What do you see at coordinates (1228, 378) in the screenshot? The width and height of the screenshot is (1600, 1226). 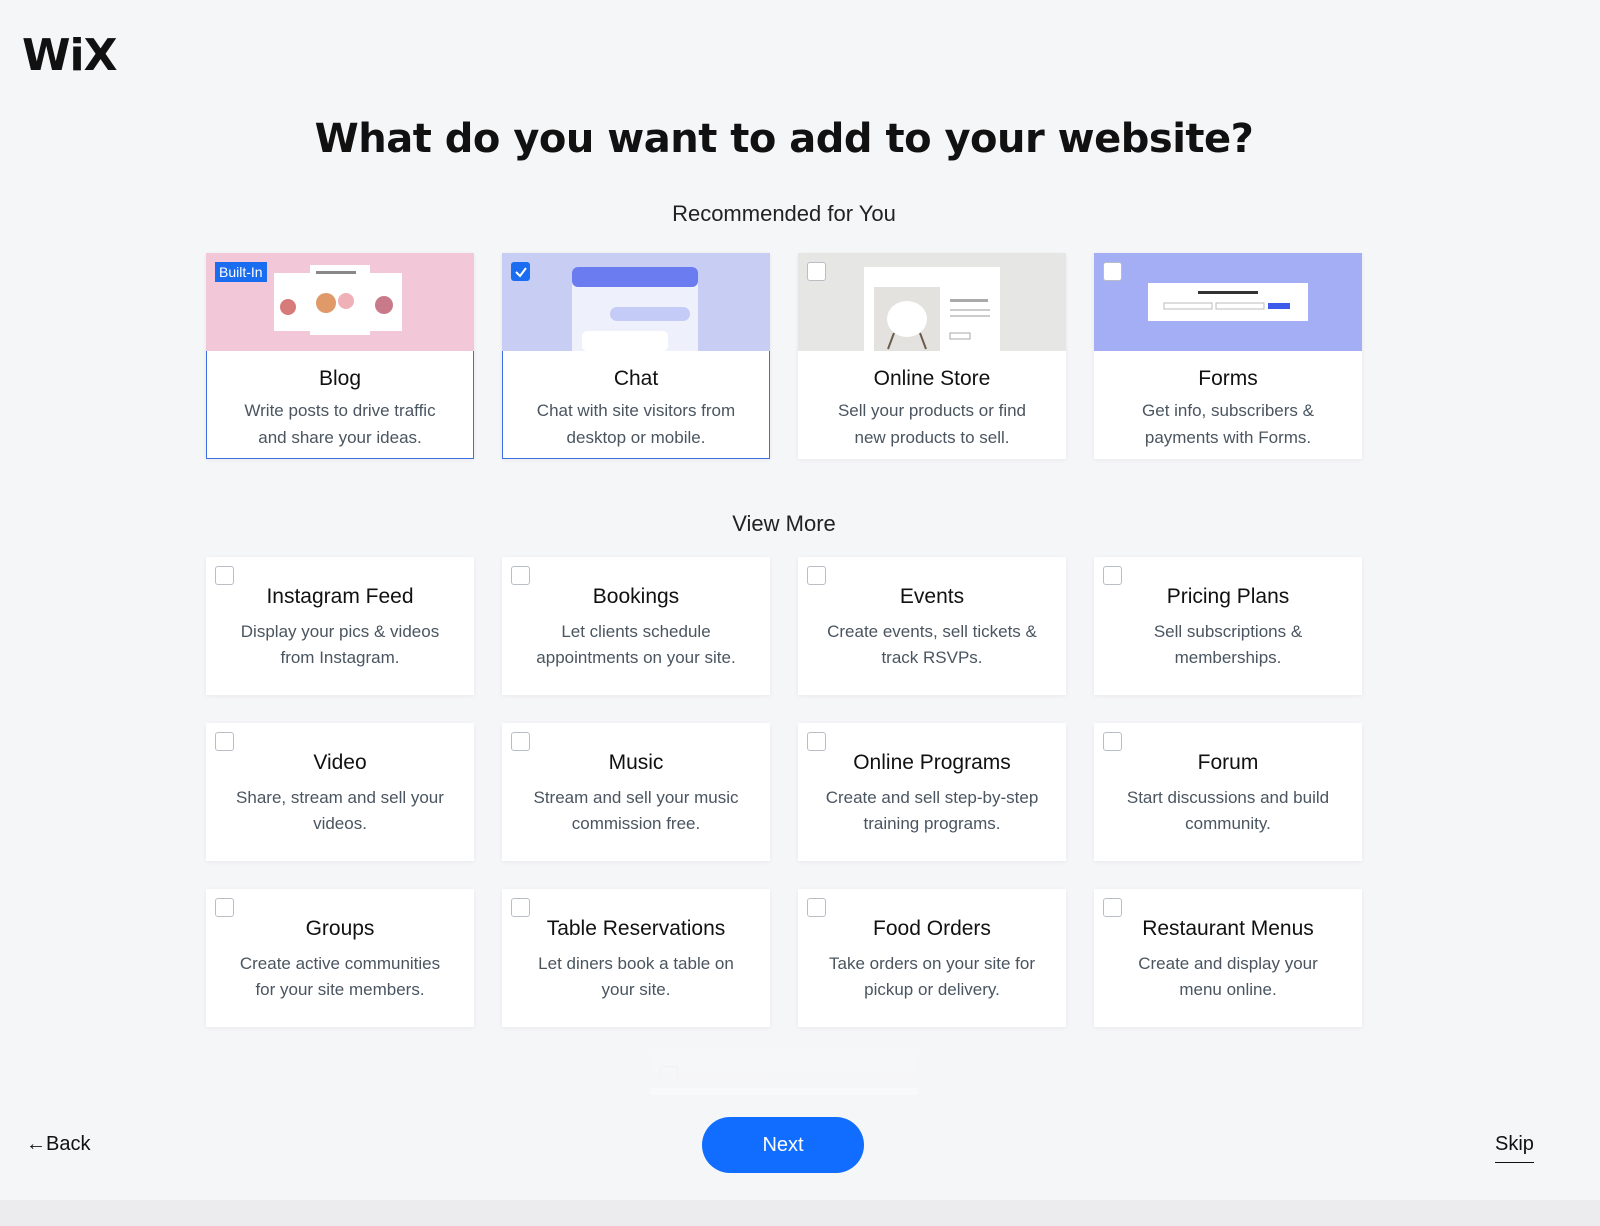 I see `card-title: Forms` at bounding box center [1228, 378].